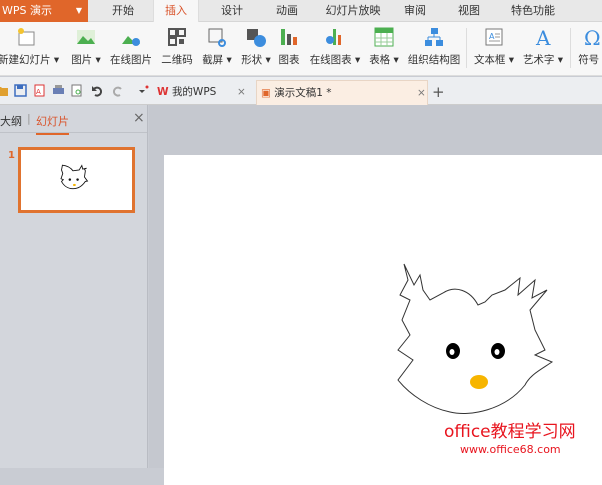 This screenshot has height=485, width=602. I want to click on cat-face-drawing, so click(475, 339).